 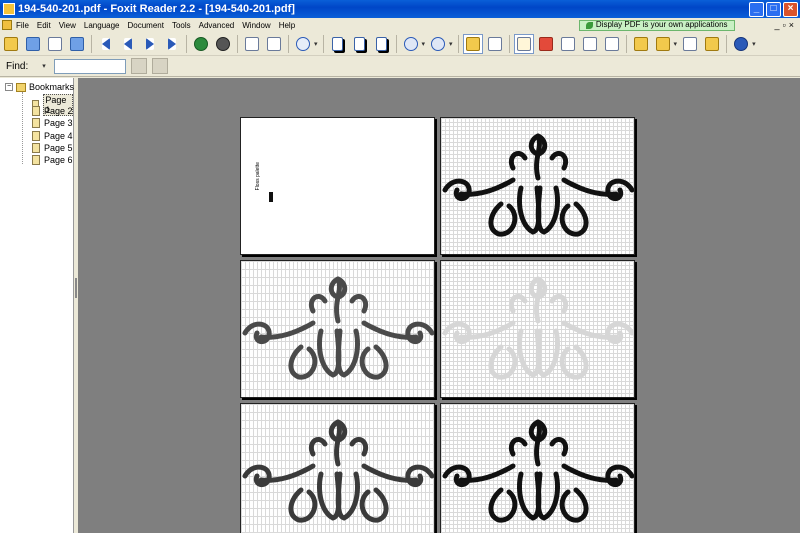 I want to click on edit-tool-button, so click(x=641, y=44).